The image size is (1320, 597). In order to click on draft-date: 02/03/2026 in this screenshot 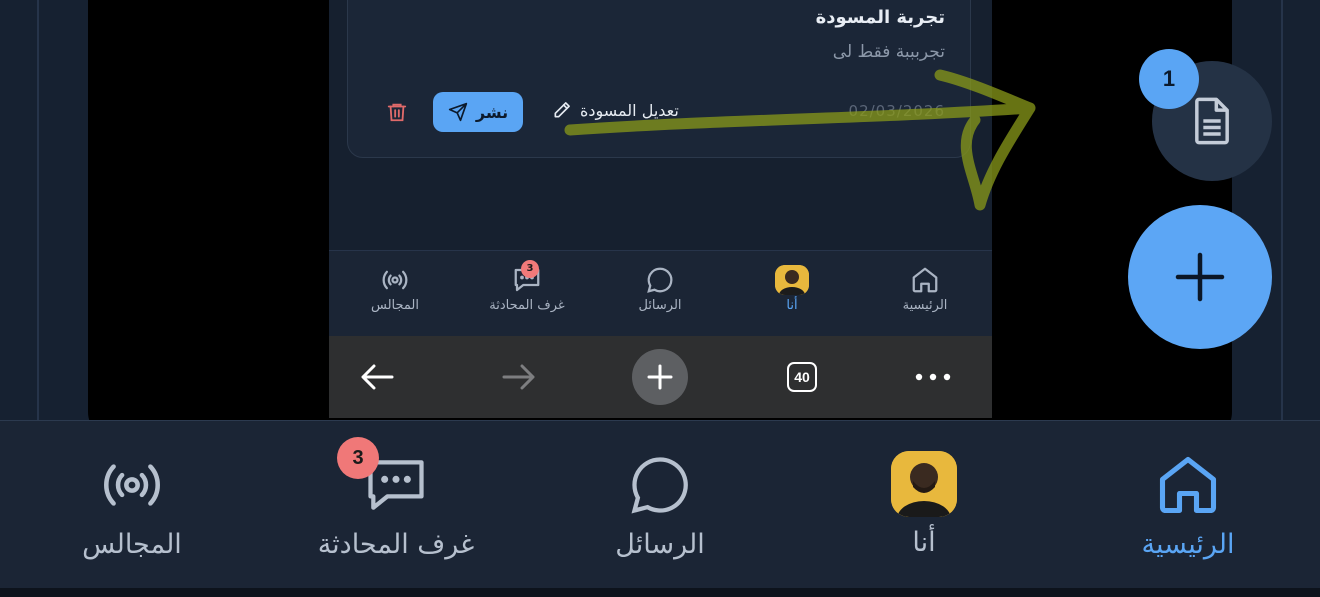, I will do `click(896, 111)`.